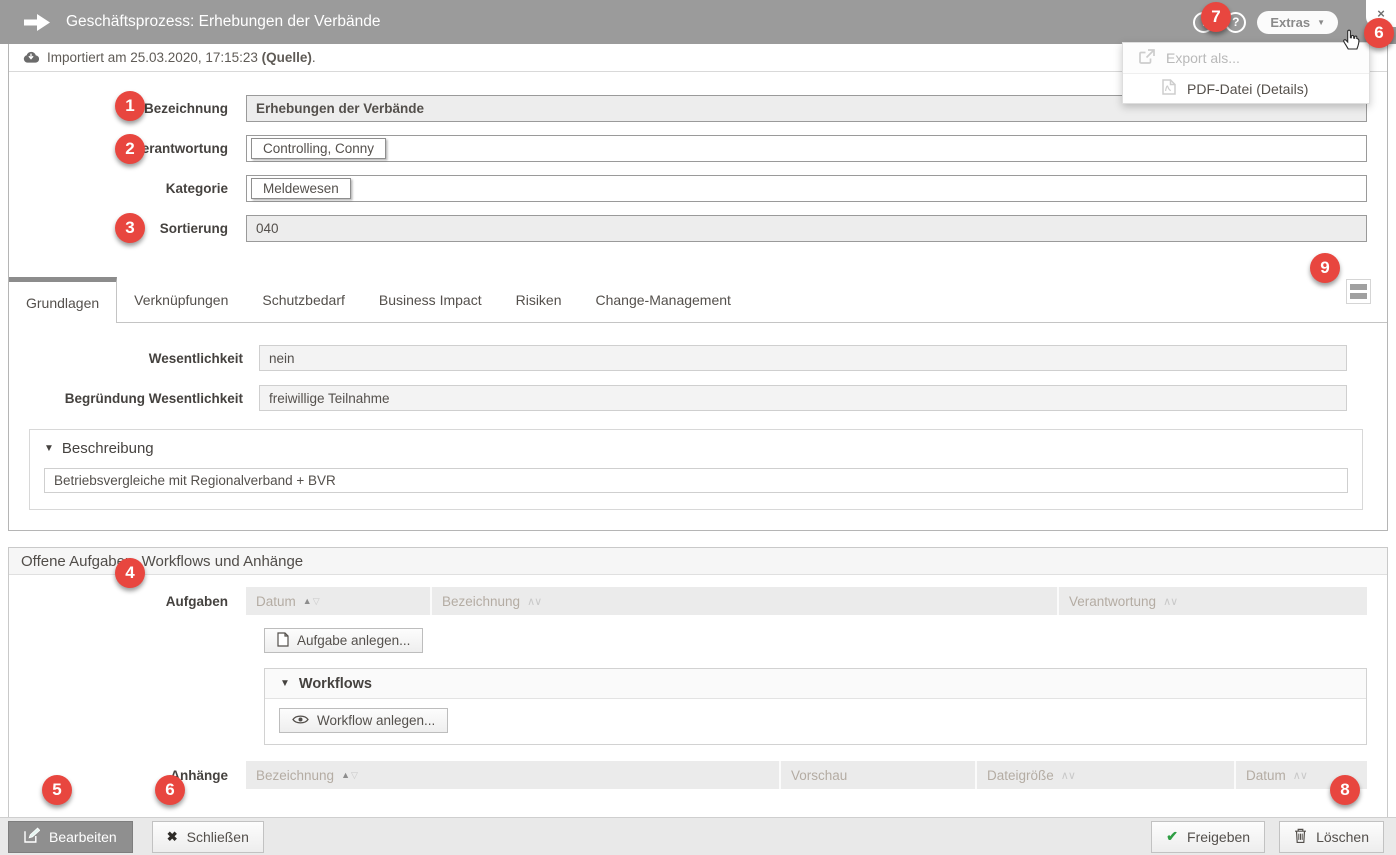 The height and width of the screenshot is (855, 1396). What do you see at coordinates (879, 775) in the screenshot?
I see `column-header-vorschau: Vorschau` at bounding box center [879, 775].